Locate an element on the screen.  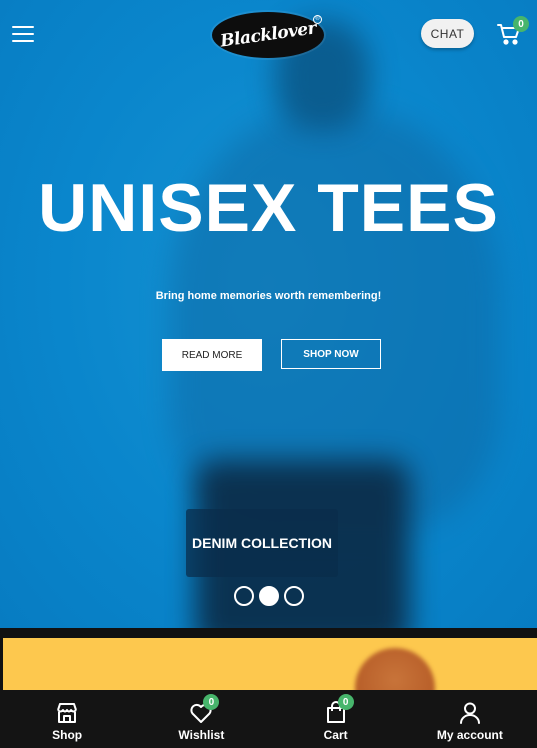
nav-label-cart: Cart is located at coordinates (335, 735).